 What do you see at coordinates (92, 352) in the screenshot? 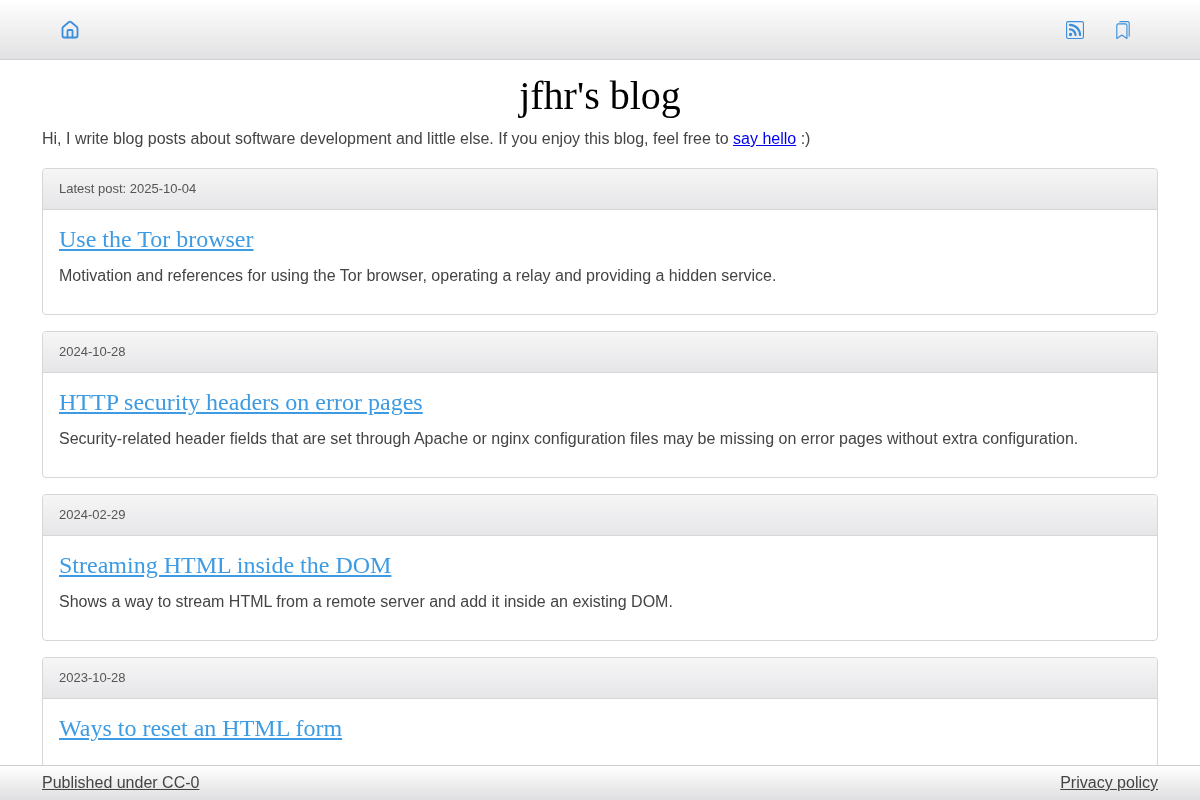
I see `post-date: 2024-10-28` at bounding box center [92, 352].